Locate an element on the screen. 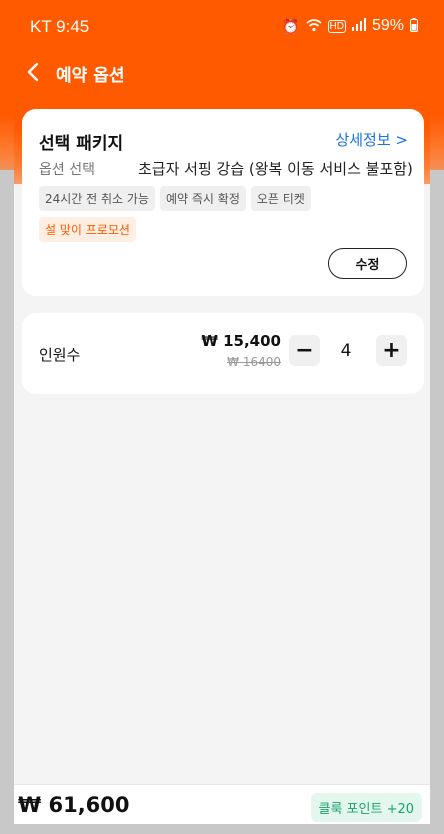 Image resolution: width=444 pixels, height=834 pixels. hd-icon: HD is located at coordinates (336, 26).